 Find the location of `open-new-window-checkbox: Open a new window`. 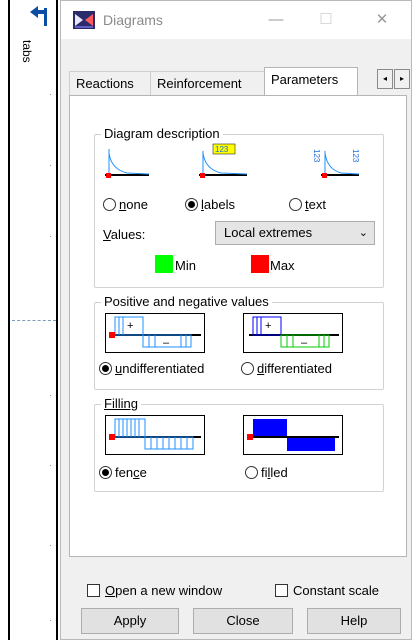

open-new-window-checkbox: Open a new window is located at coordinates (154, 590).